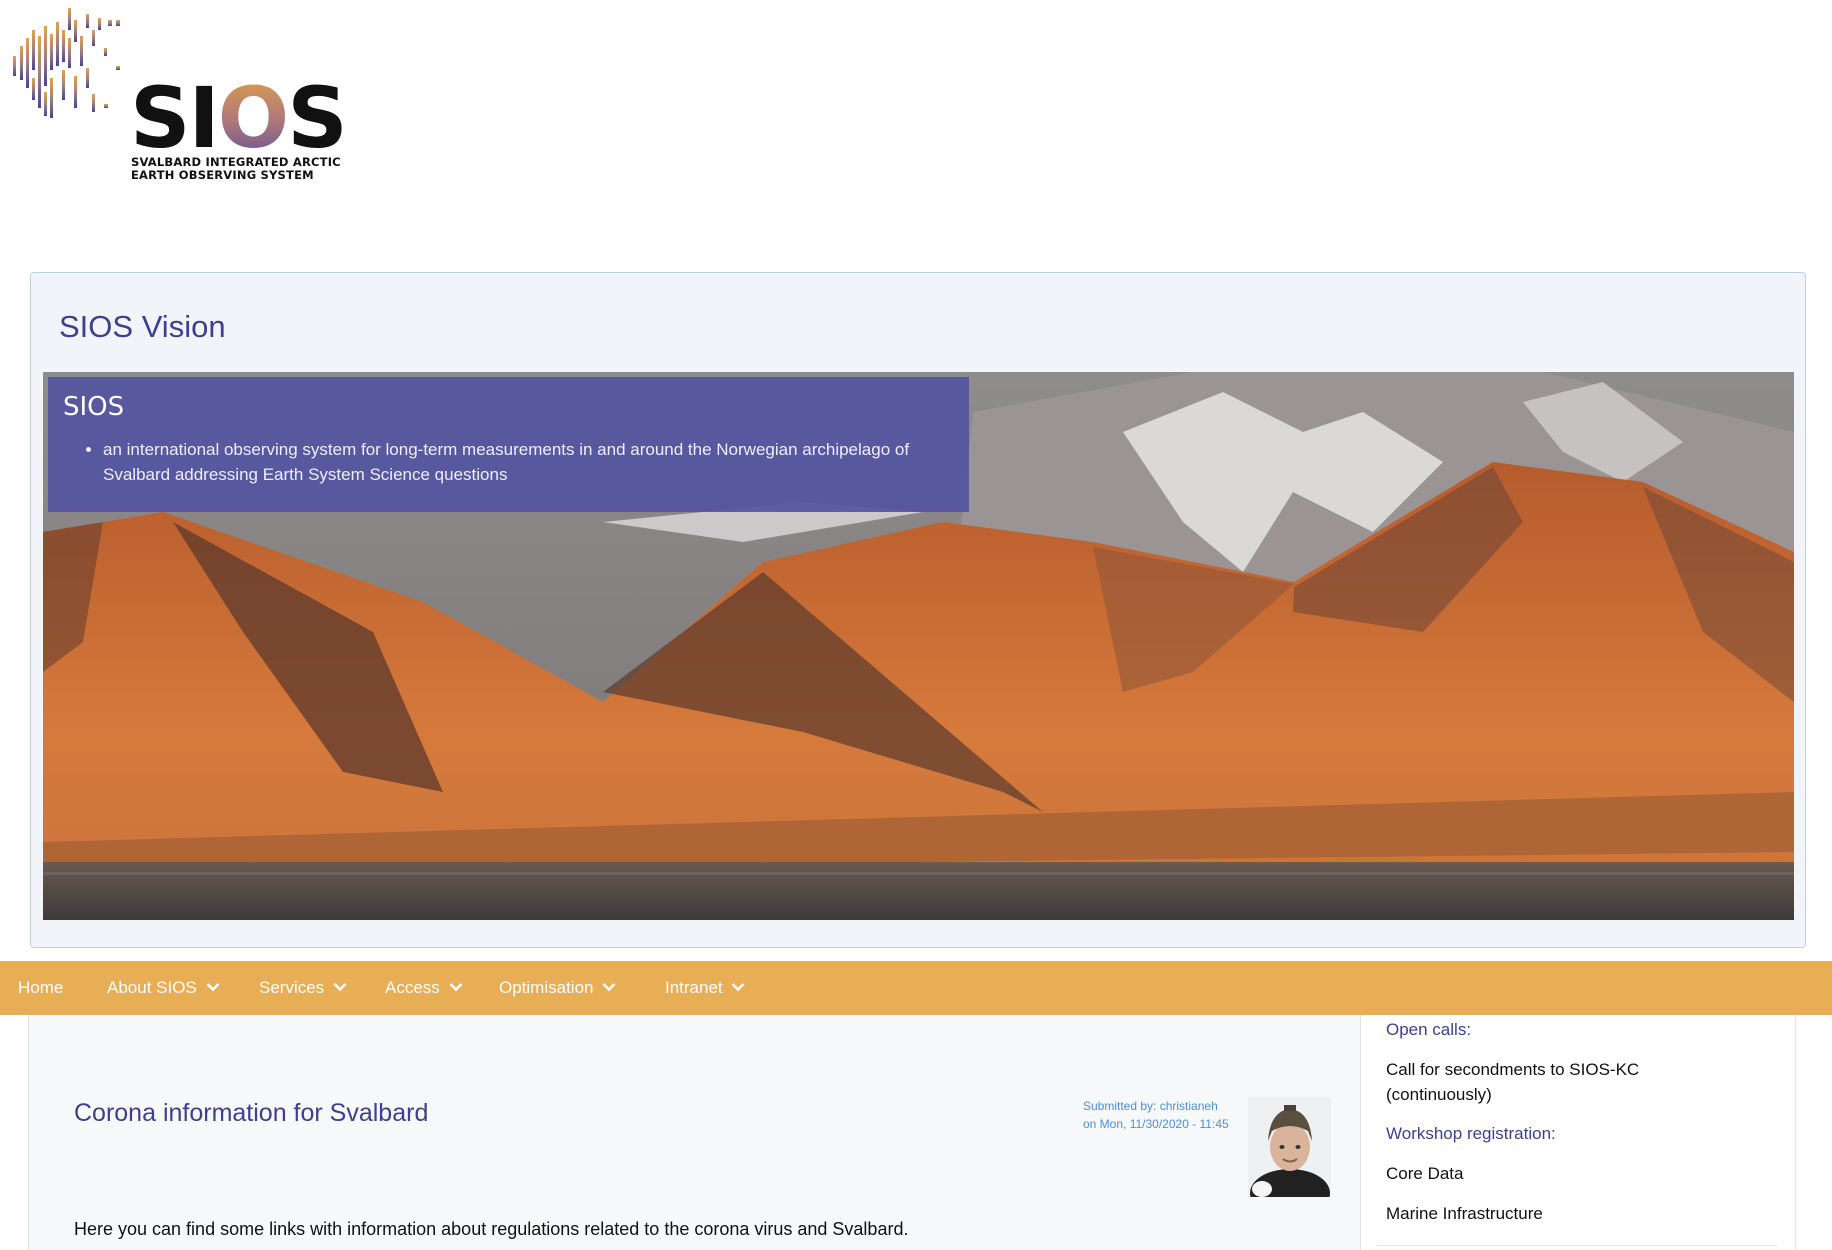 Image resolution: width=1832 pixels, height=1250 pixels. I want to click on logo-wordmark: SIOS, so click(239, 118).